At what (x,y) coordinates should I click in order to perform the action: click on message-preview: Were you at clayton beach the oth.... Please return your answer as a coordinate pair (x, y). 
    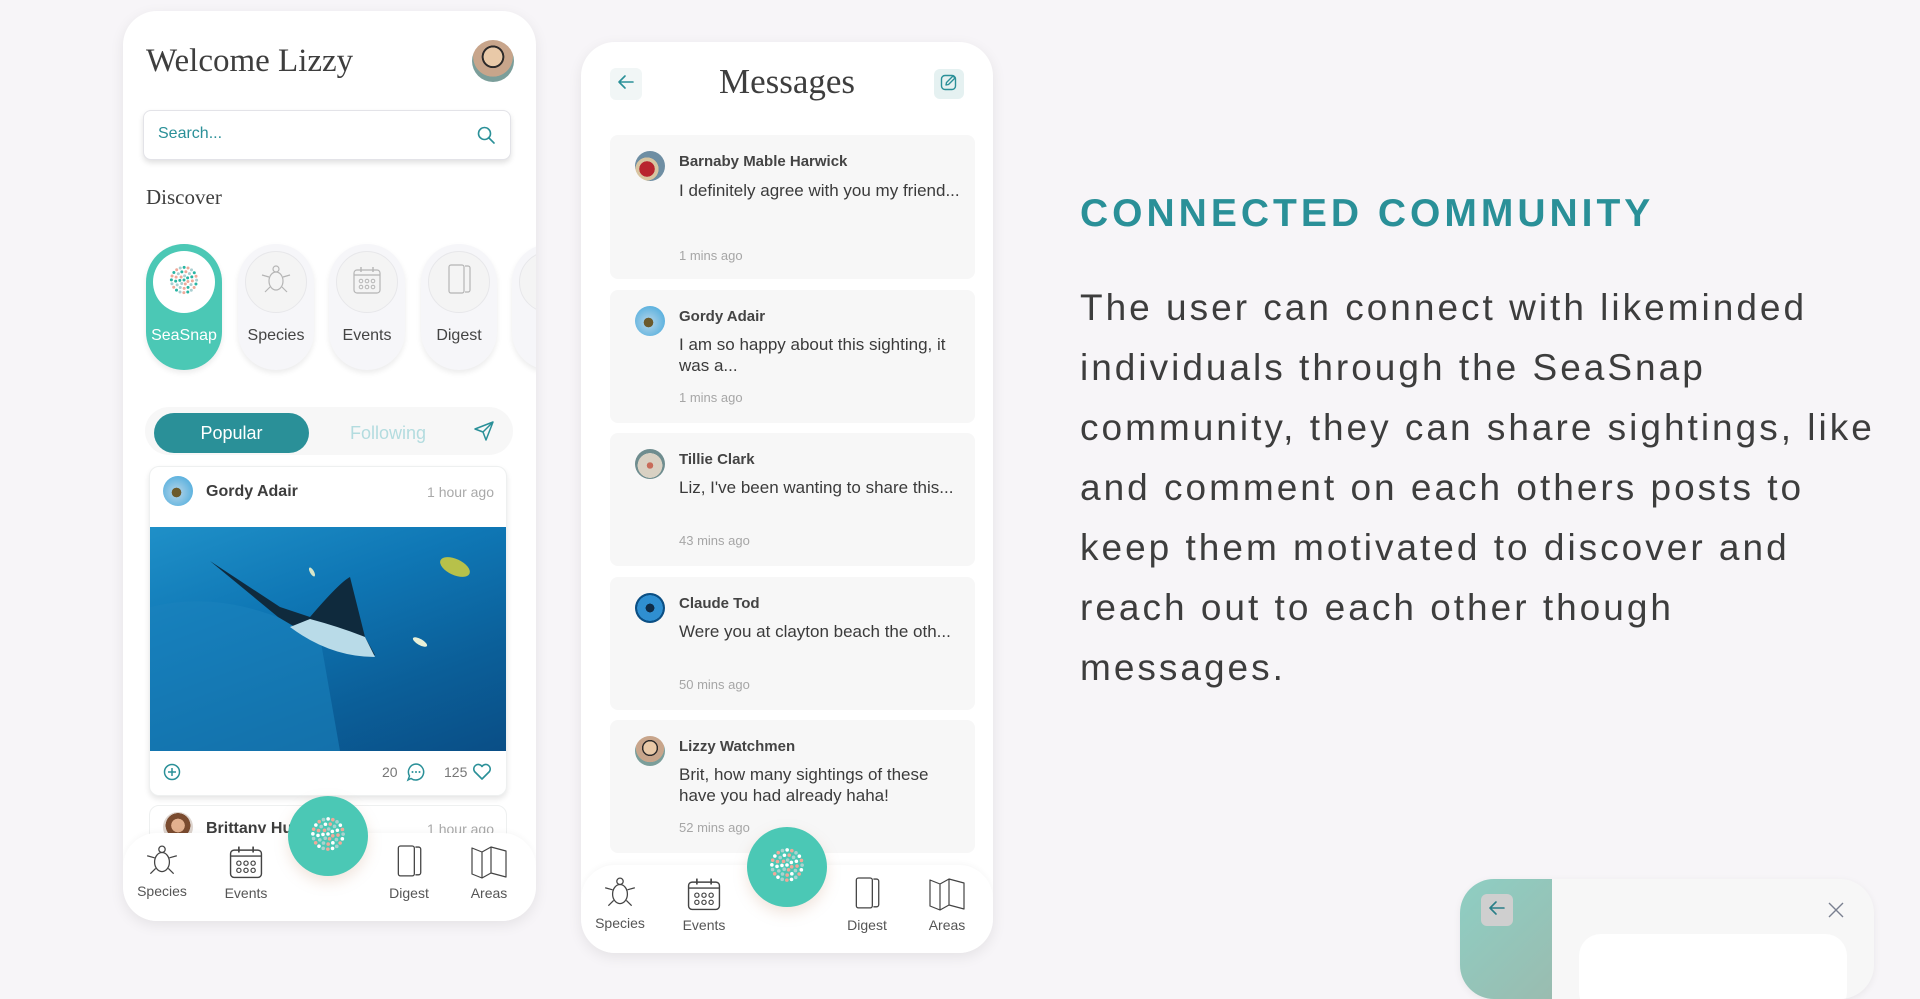
    Looking at the image, I should click on (815, 631).